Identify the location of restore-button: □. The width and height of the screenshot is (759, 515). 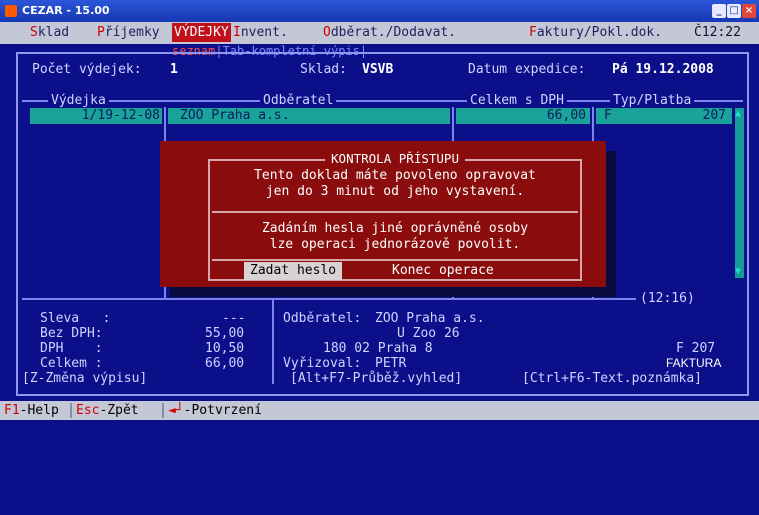
(734, 11).